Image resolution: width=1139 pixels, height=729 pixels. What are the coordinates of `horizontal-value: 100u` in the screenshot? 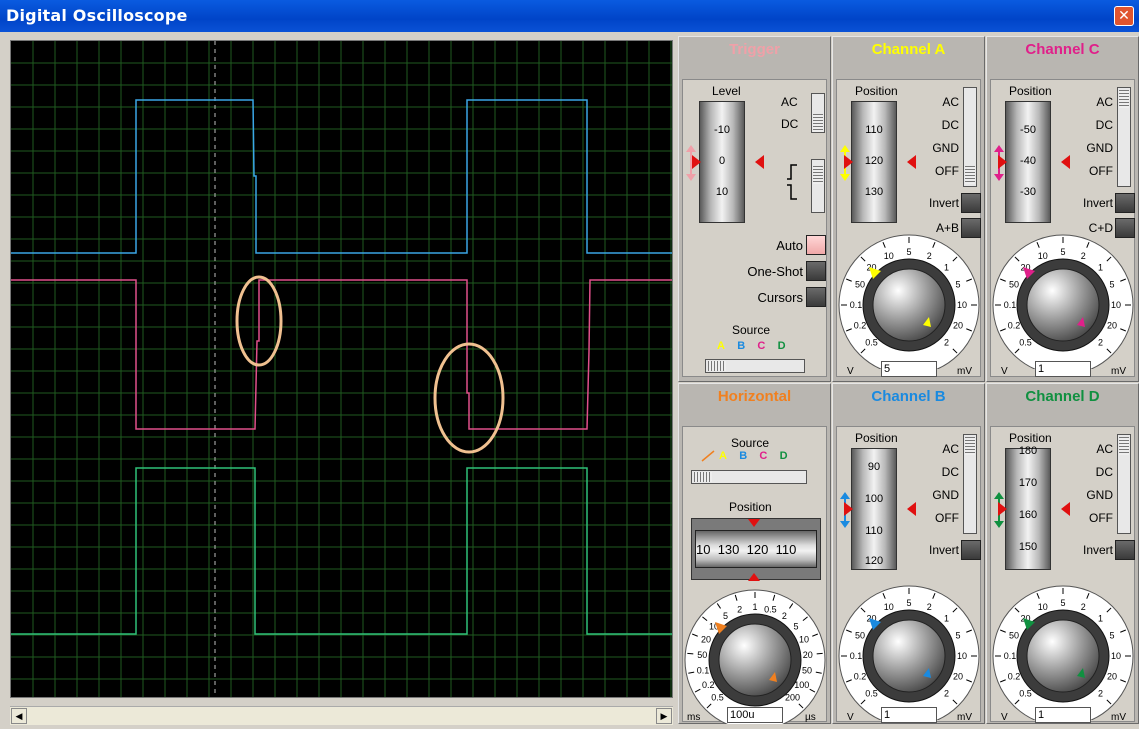 It's located at (755, 715).